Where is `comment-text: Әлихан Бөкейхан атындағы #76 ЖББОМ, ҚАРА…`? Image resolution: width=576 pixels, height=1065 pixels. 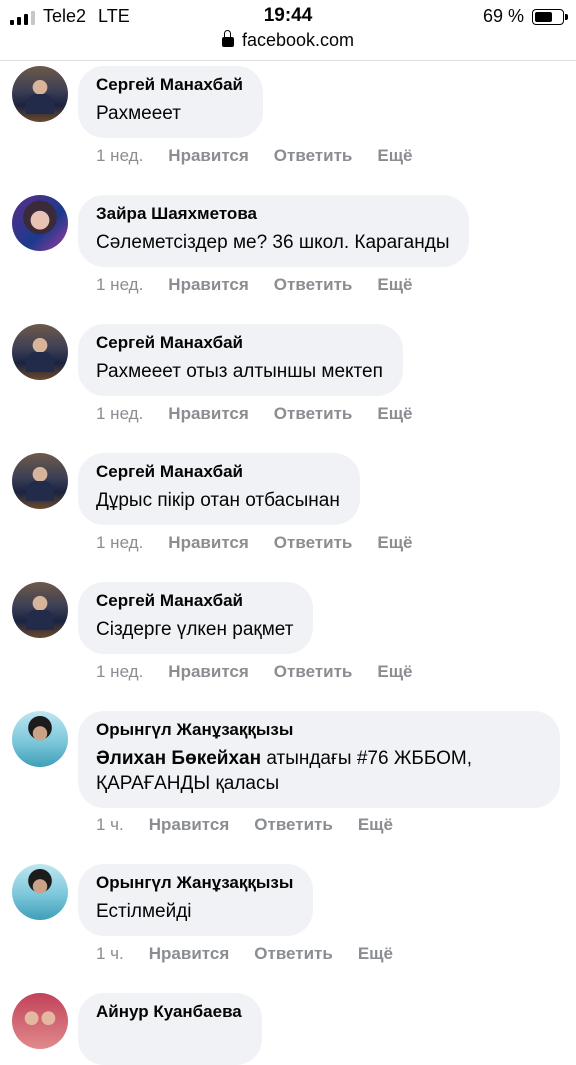
comment-text: Әлихан Бөкейхан атындағы #76 ЖББОМ, ҚАРА… is located at coordinates (318, 771).